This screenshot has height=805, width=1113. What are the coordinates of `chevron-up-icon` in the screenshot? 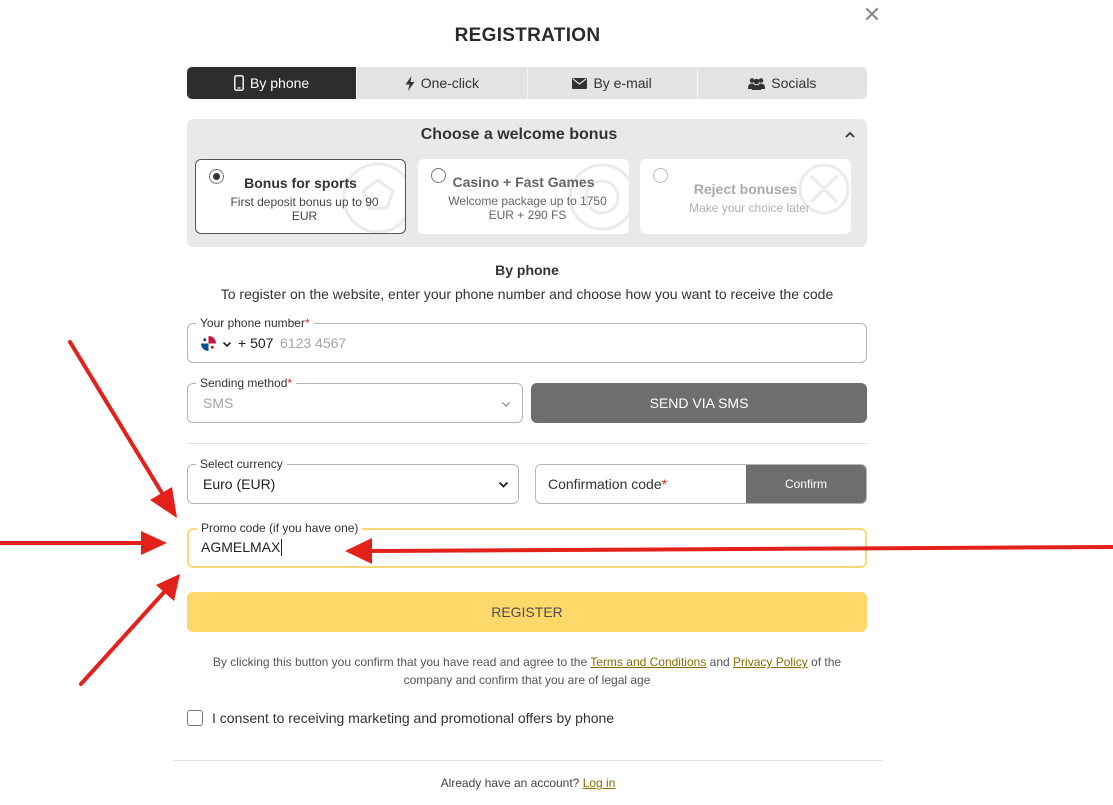 It's located at (850, 135).